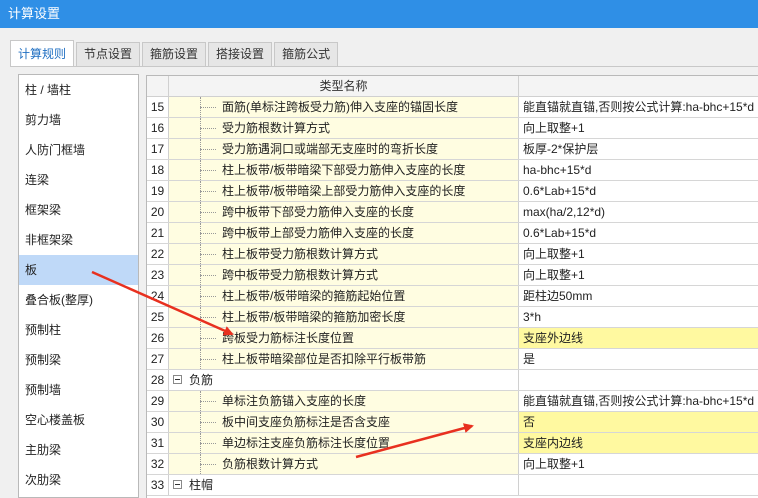 The image size is (758, 498). What do you see at coordinates (174, 54) in the screenshot?
I see `tab-stirrup-settings: 箍筋设置` at bounding box center [174, 54].